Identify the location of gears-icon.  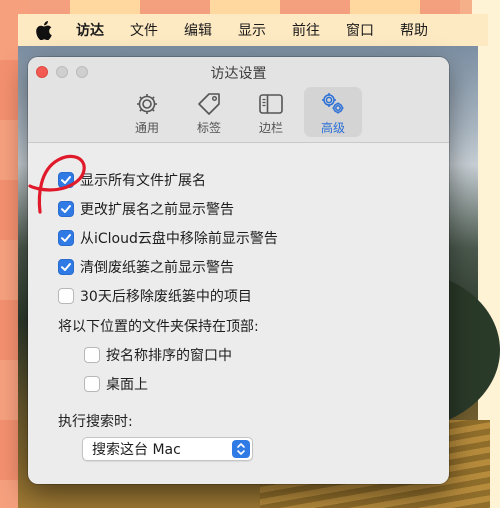
(333, 103).